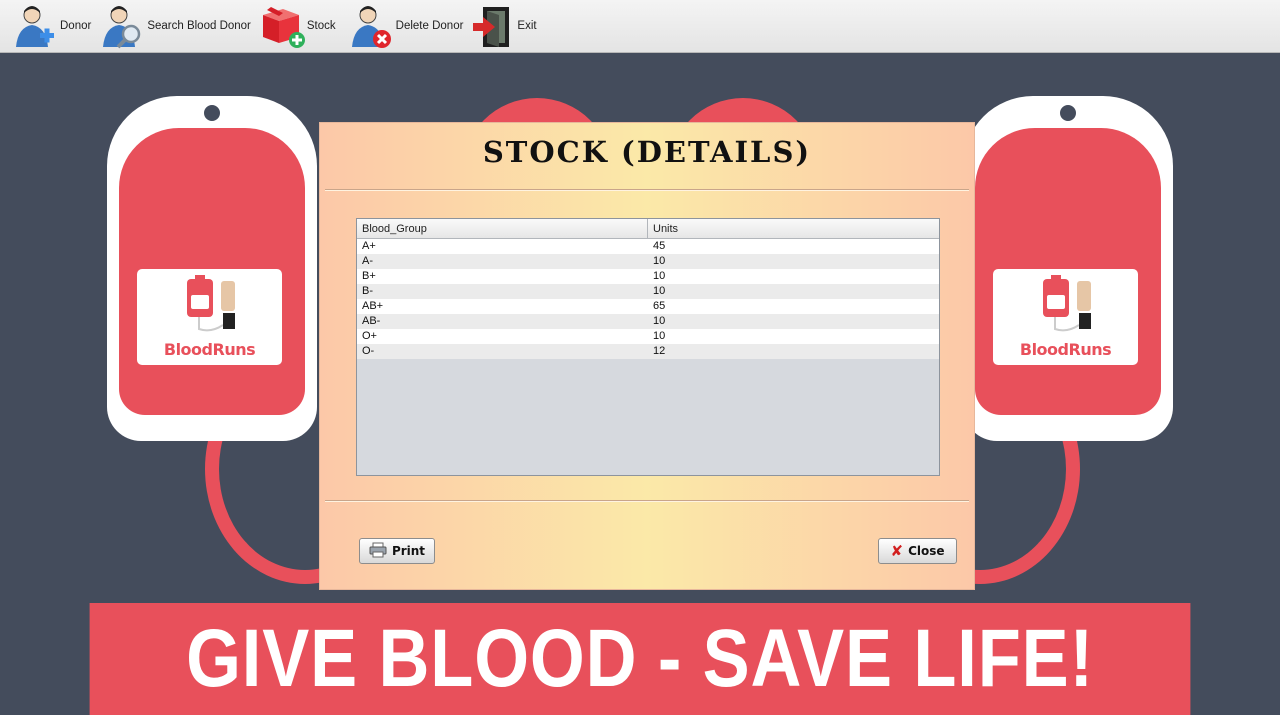 Image resolution: width=1280 pixels, height=715 pixels. I want to click on cell-blood-group: A-, so click(367, 261).